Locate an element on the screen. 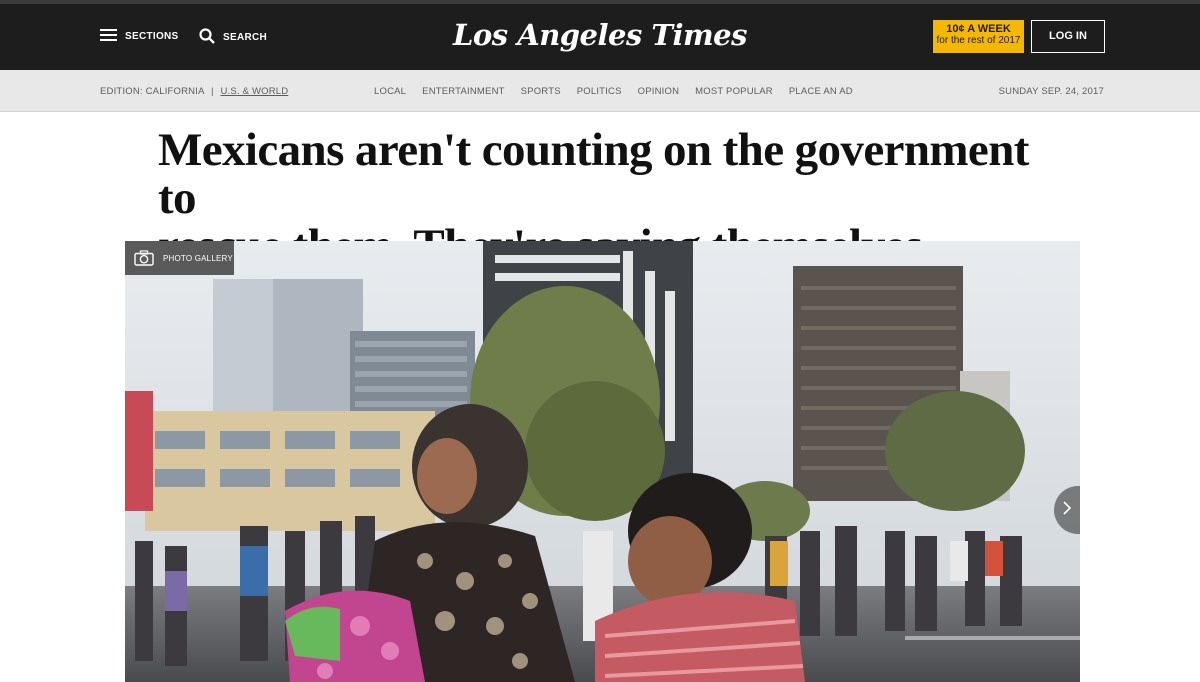 Image resolution: width=1200 pixels, height=682 pixels. nav-politics: POLITICS is located at coordinates (599, 91).